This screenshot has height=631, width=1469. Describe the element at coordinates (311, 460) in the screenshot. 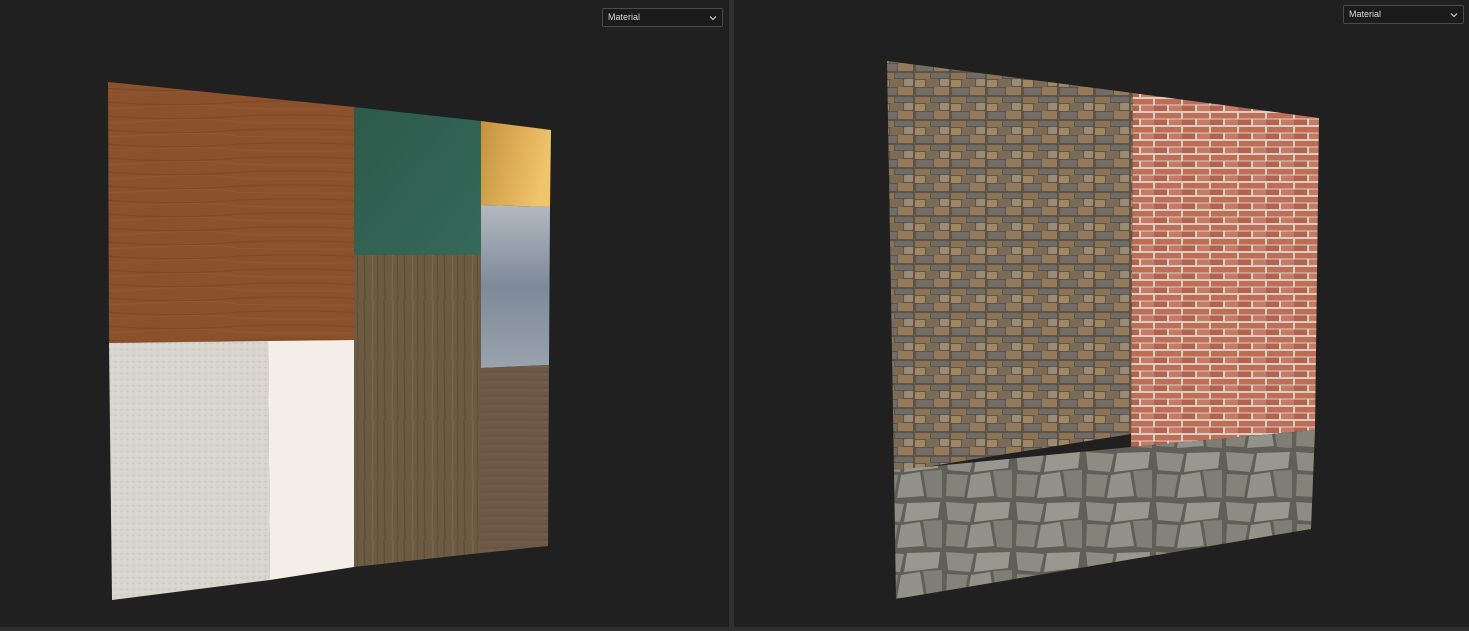

I see `tile-white-matte` at that location.